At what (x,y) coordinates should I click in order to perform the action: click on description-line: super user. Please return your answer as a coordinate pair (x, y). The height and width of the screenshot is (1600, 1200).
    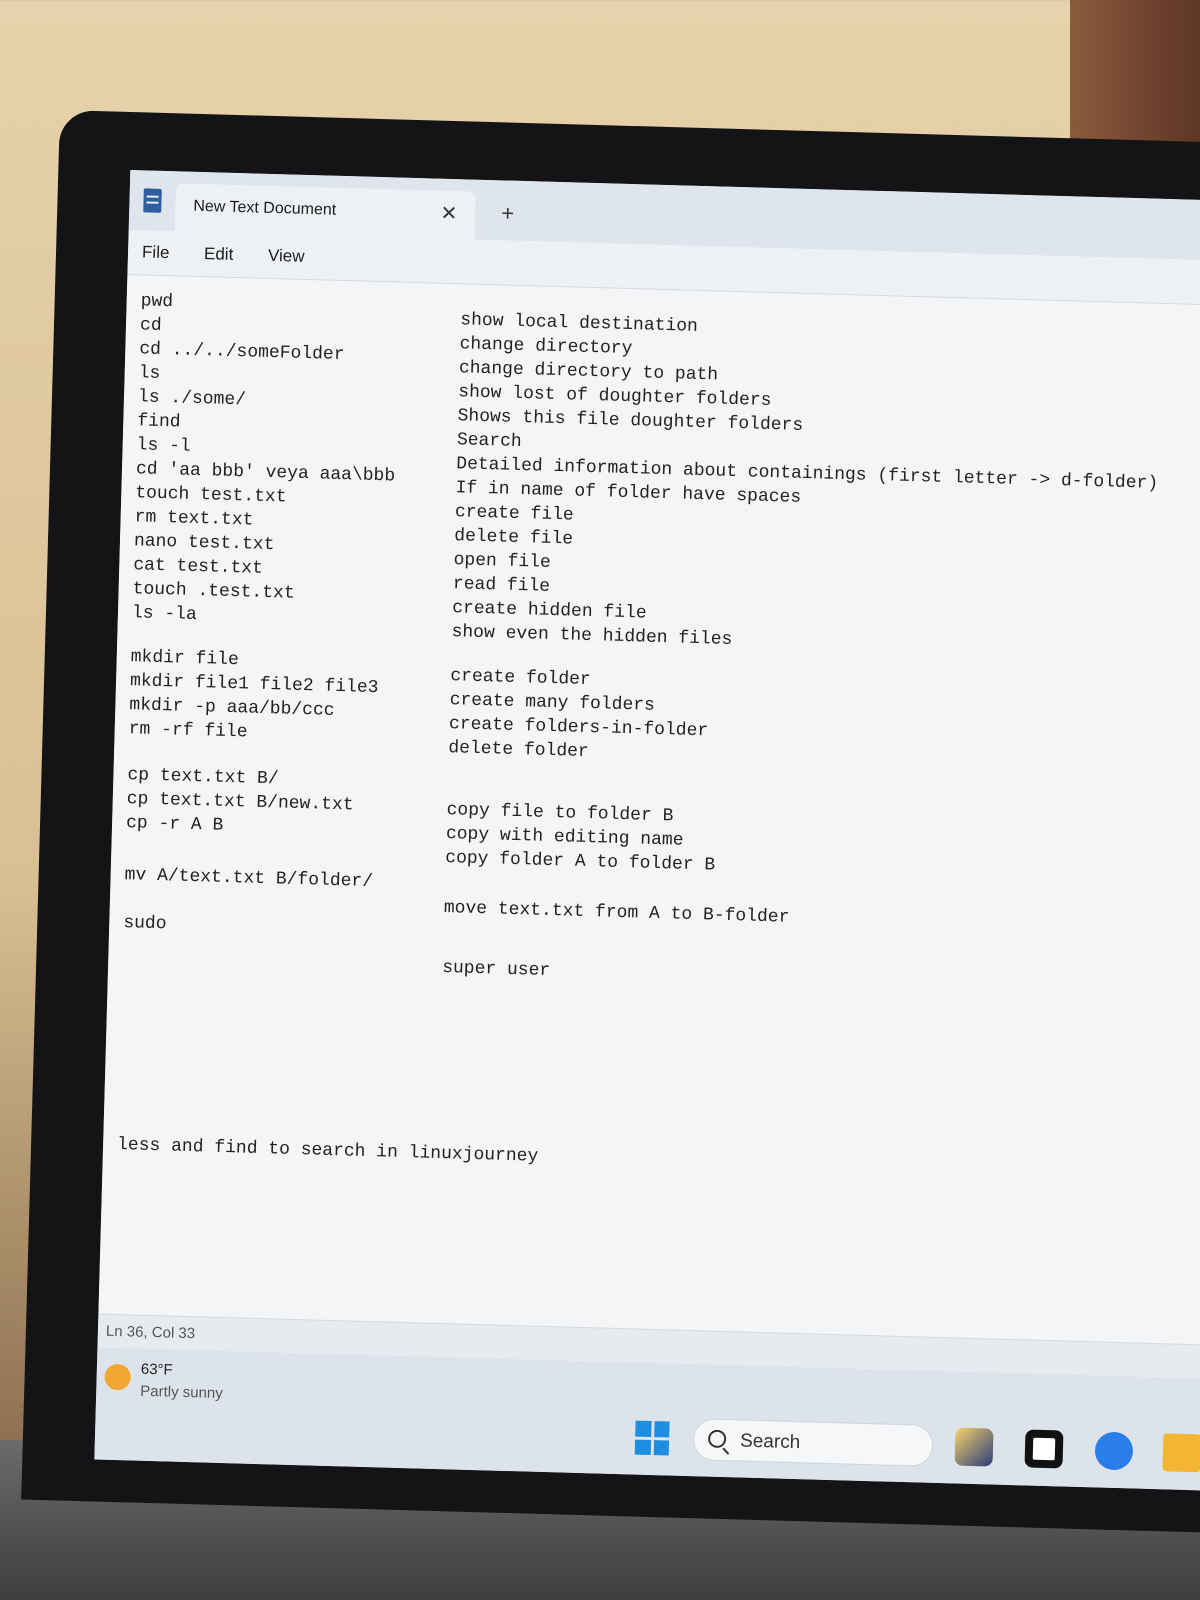
    Looking at the image, I should click on (496, 970).